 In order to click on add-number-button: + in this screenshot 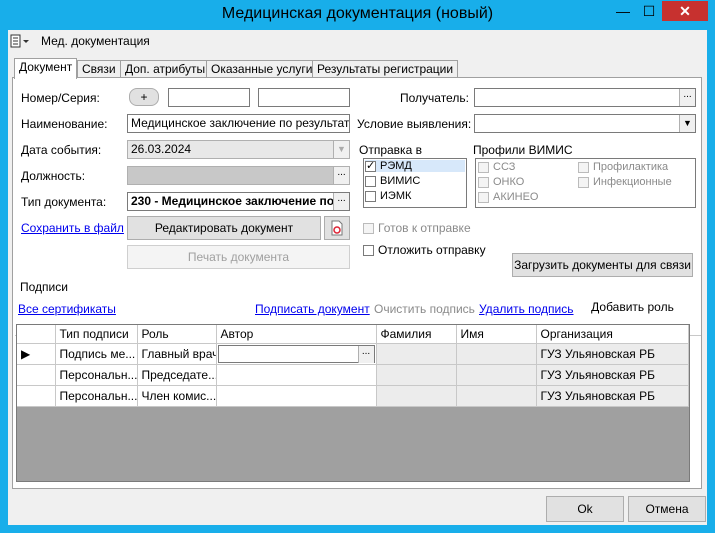, I will do `click(144, 97)`.